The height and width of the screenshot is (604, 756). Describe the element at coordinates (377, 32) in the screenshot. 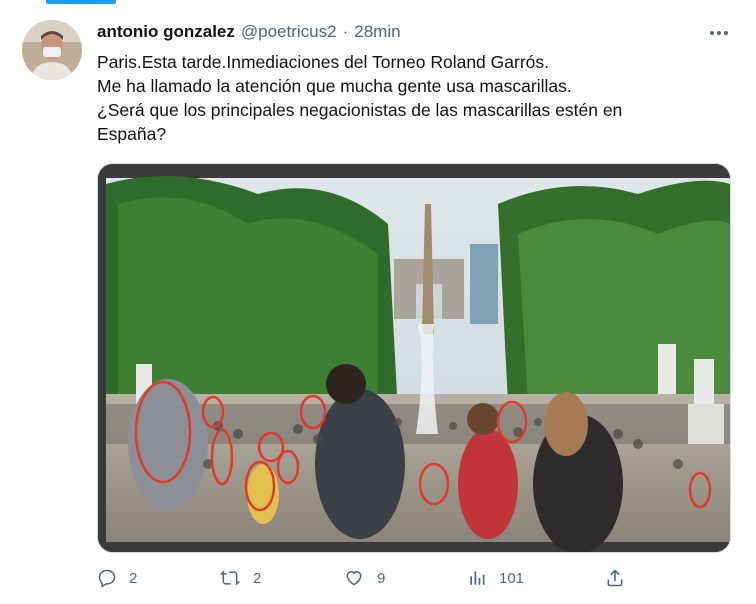

I see `timestamp: 28min` at that location.